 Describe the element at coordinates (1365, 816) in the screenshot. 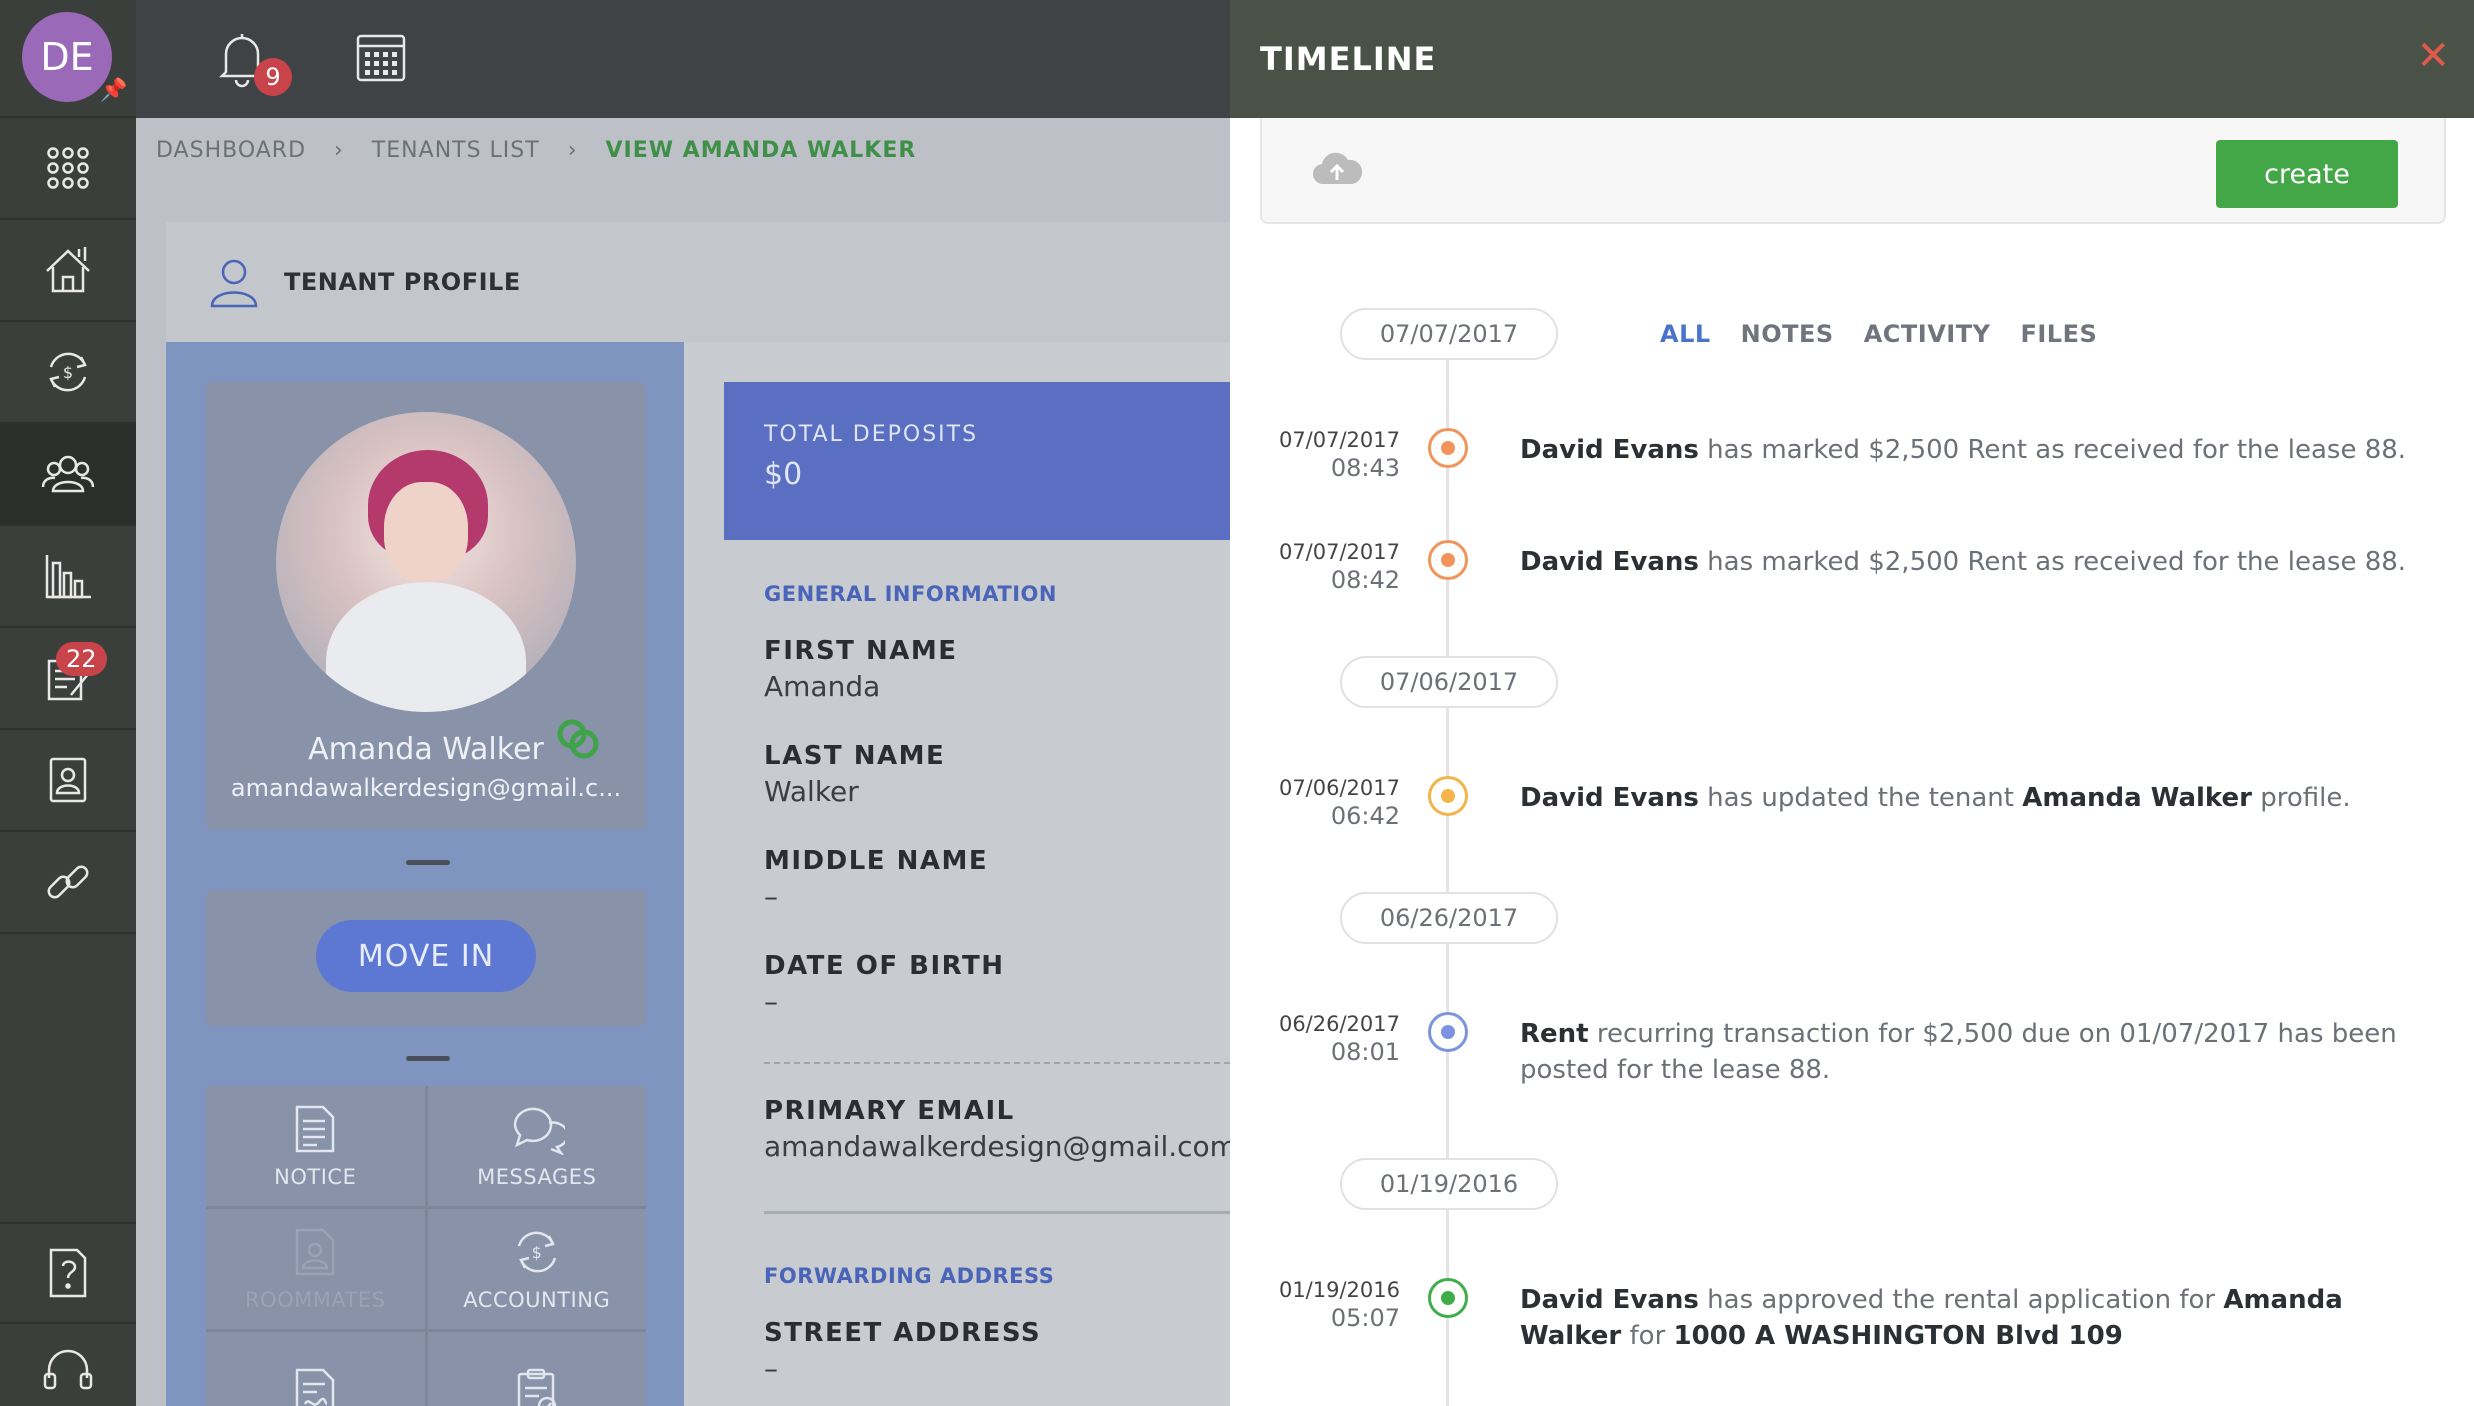

I see `event-time: 06:42` at that location.